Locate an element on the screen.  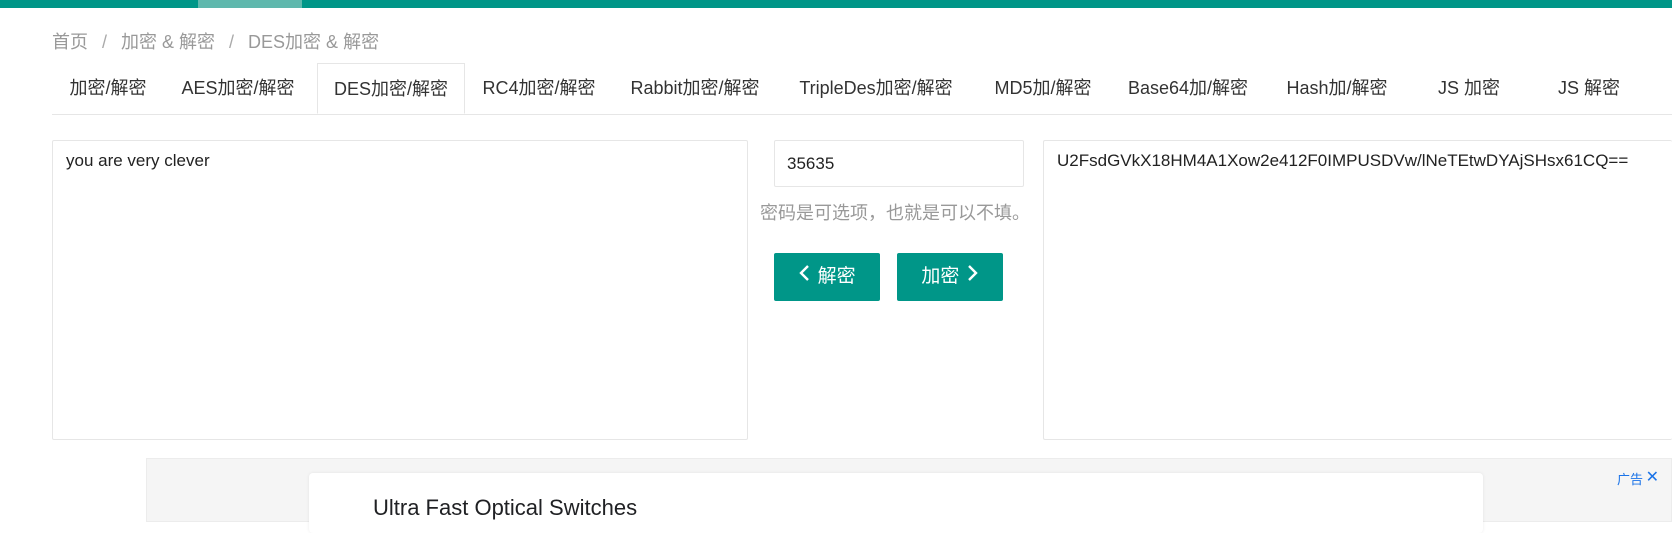
tab-js-encrypt: JS 加密 is located at coordinates (1469, 88).